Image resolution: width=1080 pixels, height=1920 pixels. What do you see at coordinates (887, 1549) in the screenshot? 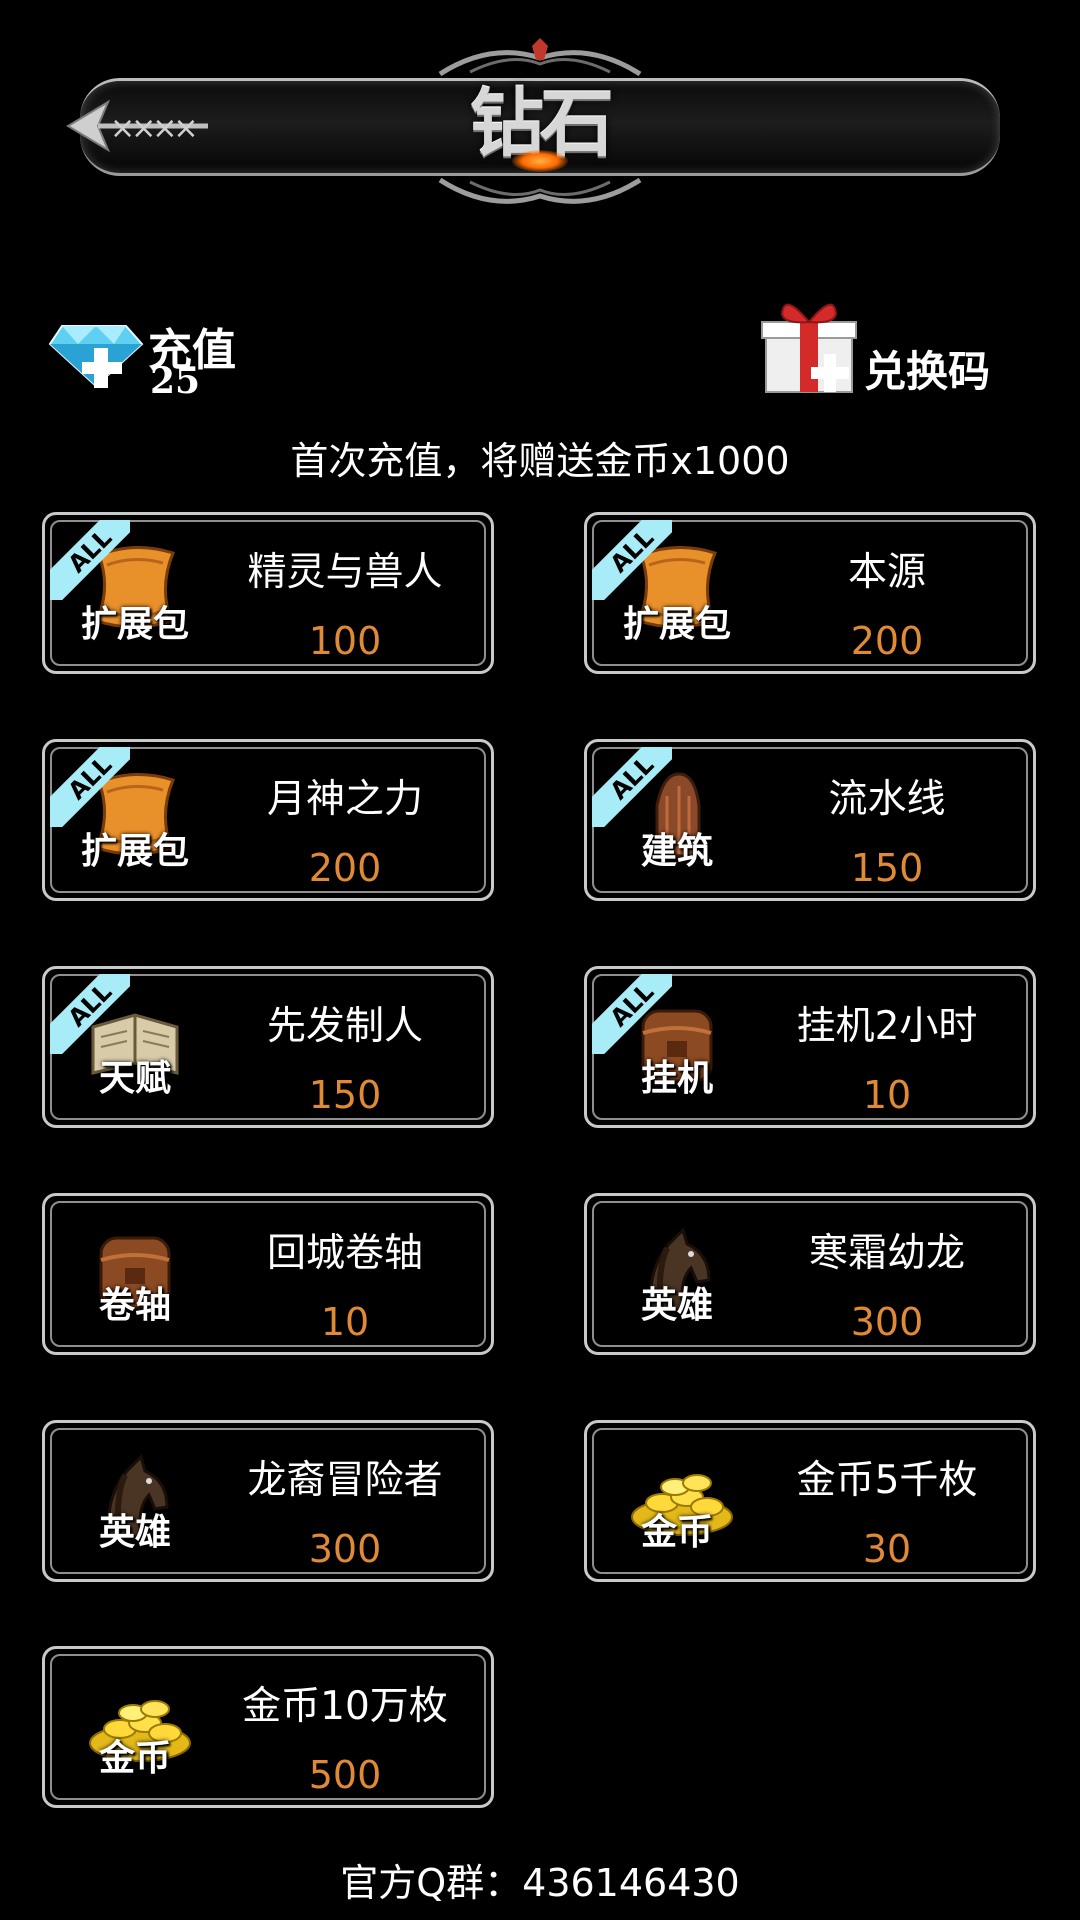
I see `item-price: 30` at bounding box center [887, 1549].